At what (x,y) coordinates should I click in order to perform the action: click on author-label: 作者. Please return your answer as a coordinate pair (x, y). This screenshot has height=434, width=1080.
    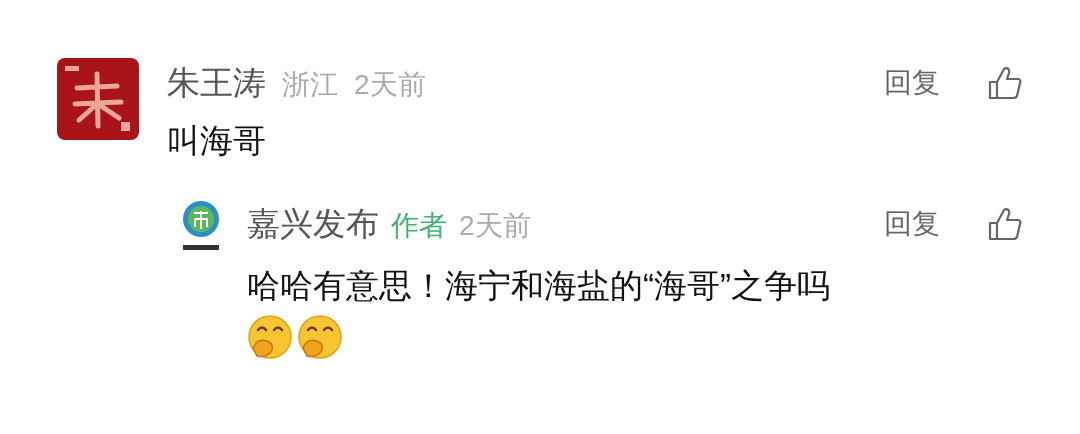
    Looking at the image, I should click on (419, 226).